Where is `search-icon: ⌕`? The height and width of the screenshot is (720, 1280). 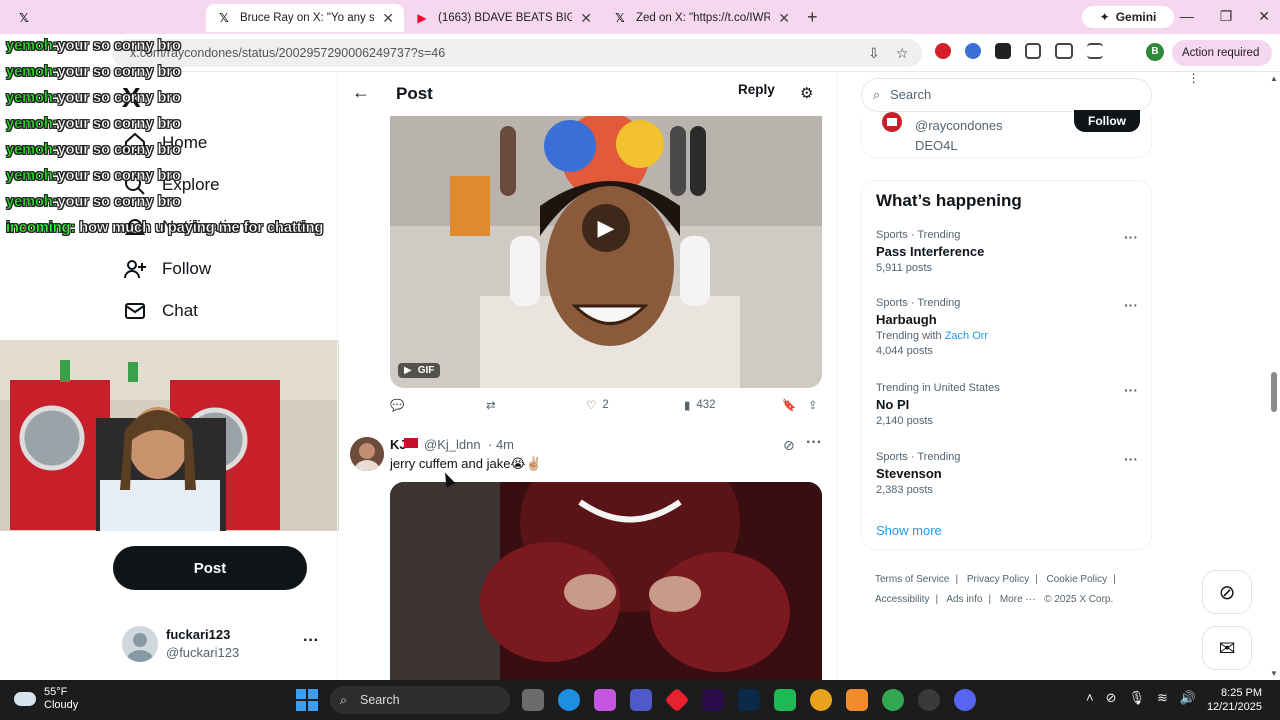 search-icon: ⌕ is located at coordinates (877, 94).